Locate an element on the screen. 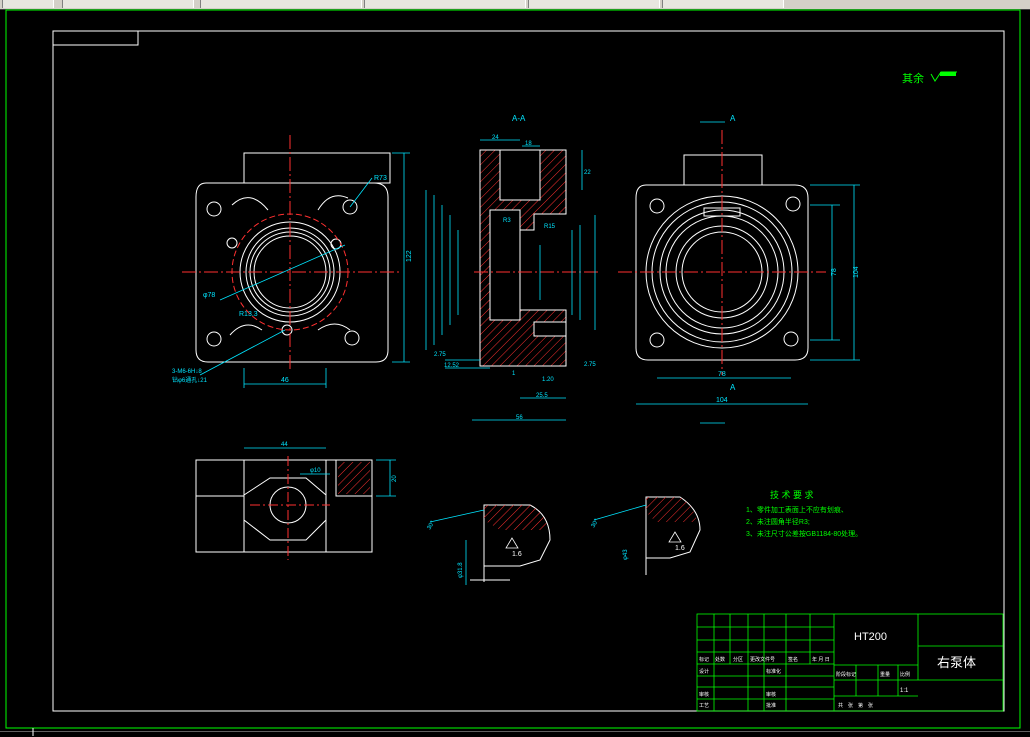 This screenshot has height=737, width=1030. front-dims is located at coordinates (304, 270).